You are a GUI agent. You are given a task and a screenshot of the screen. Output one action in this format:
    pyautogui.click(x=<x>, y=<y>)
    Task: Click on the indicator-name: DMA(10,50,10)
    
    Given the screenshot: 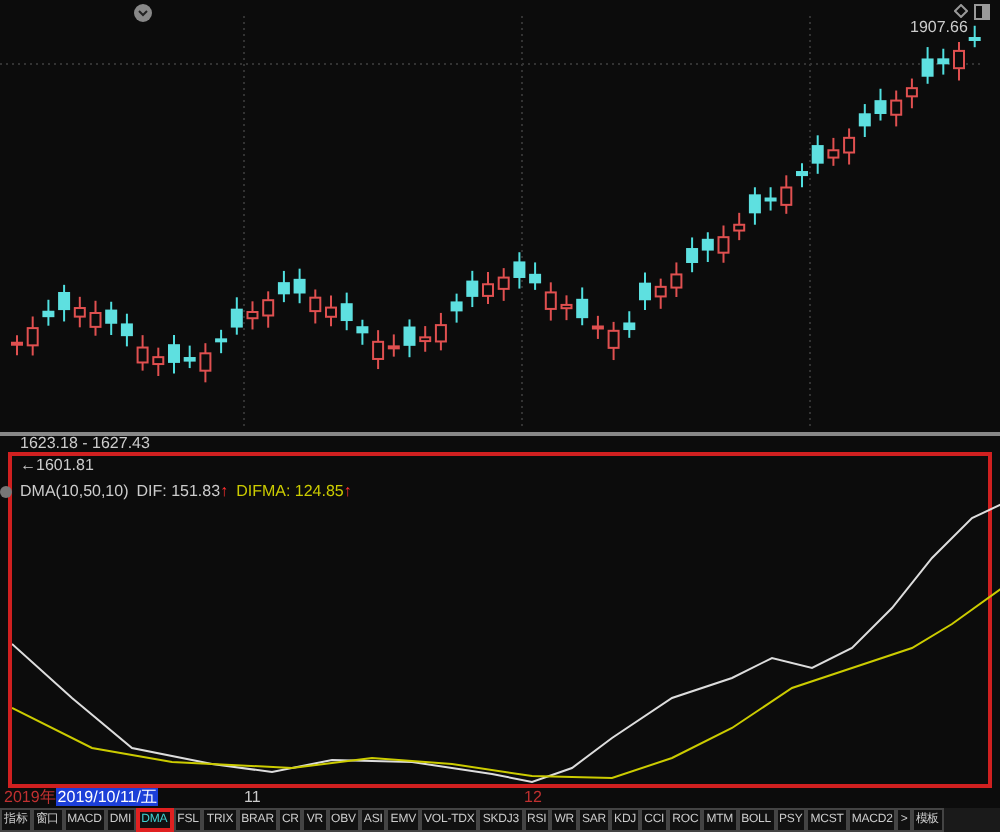 What is the action you would take?
    pyautogui.click(x=74, y=491)
    